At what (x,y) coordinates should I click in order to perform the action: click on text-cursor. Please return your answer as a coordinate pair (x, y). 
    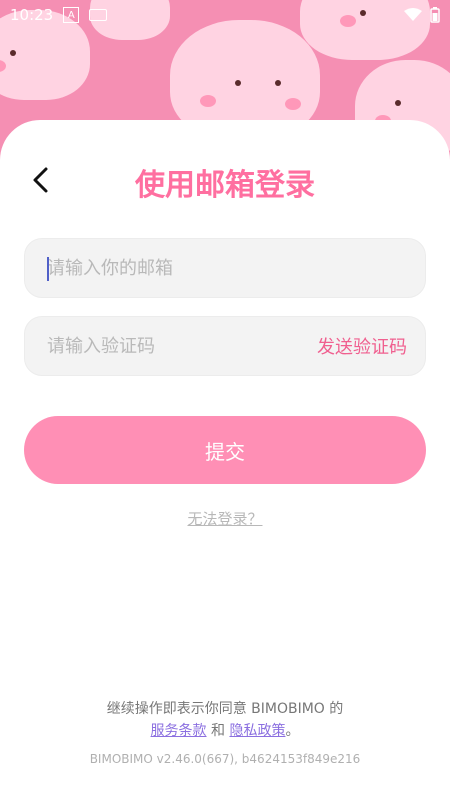
    Looking at the image, I should click on (48, 269).